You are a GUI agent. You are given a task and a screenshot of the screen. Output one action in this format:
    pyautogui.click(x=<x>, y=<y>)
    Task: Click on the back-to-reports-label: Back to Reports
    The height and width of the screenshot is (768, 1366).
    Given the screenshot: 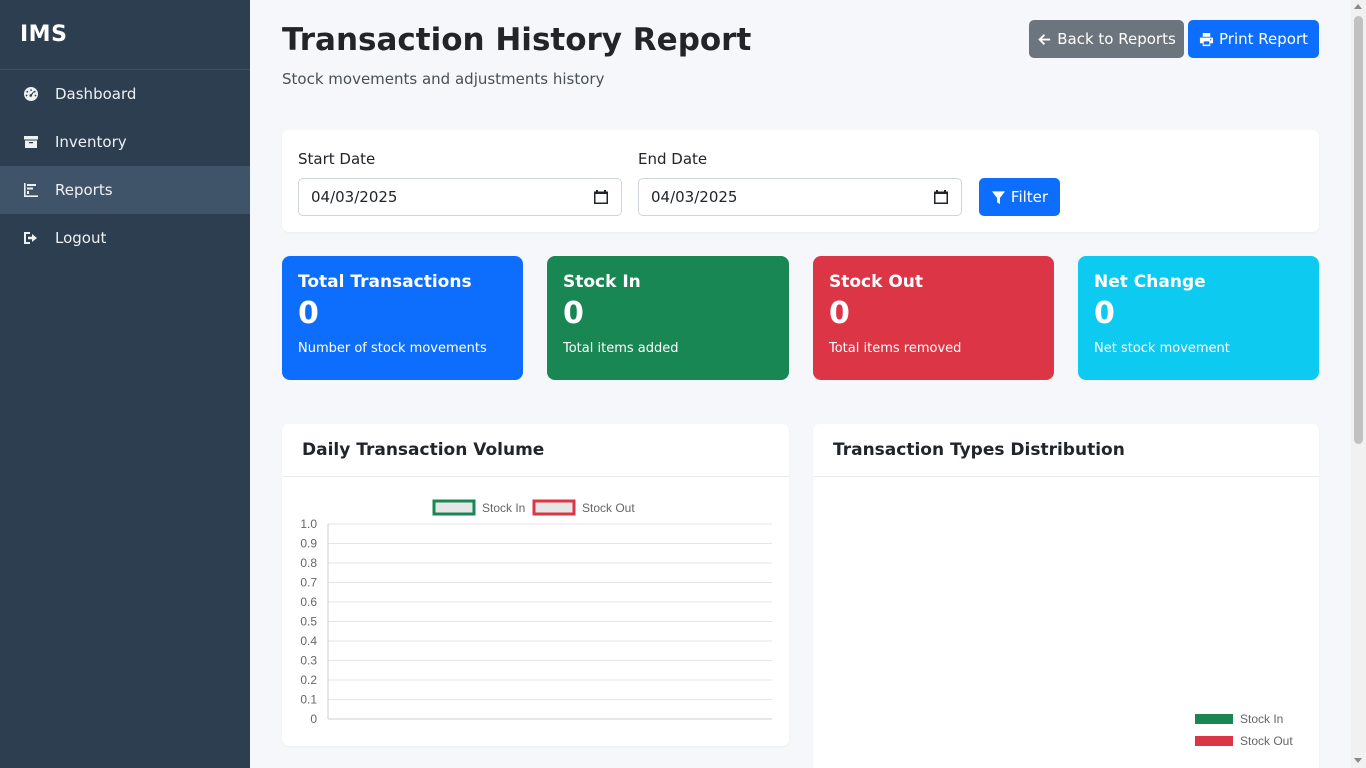 What is the action you would take?
    pyautogui.click(x=1116, y=39)
    